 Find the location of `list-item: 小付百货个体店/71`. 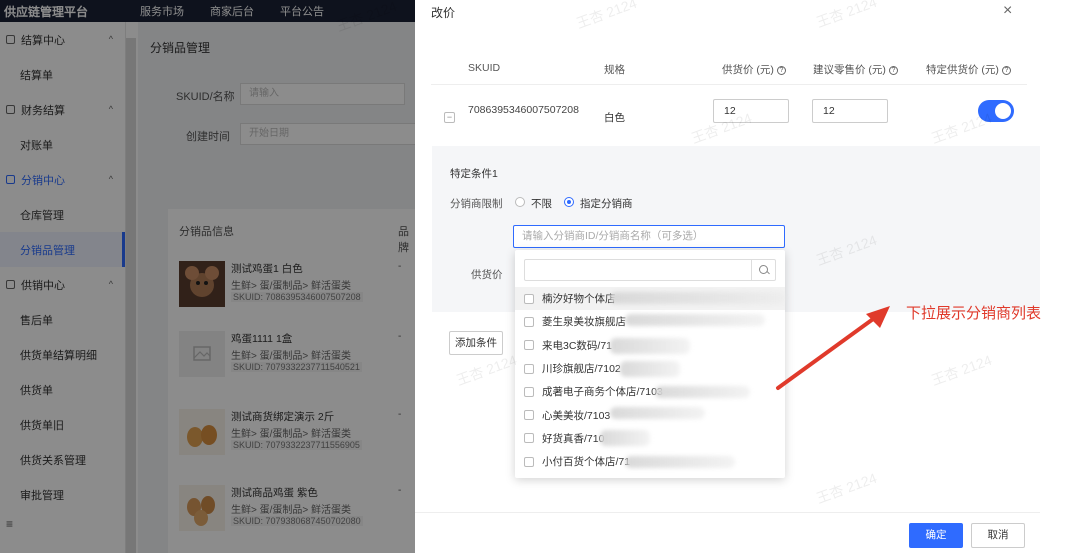

list-item: 小付百货个体店/71 is located at coordinates (650, 461).